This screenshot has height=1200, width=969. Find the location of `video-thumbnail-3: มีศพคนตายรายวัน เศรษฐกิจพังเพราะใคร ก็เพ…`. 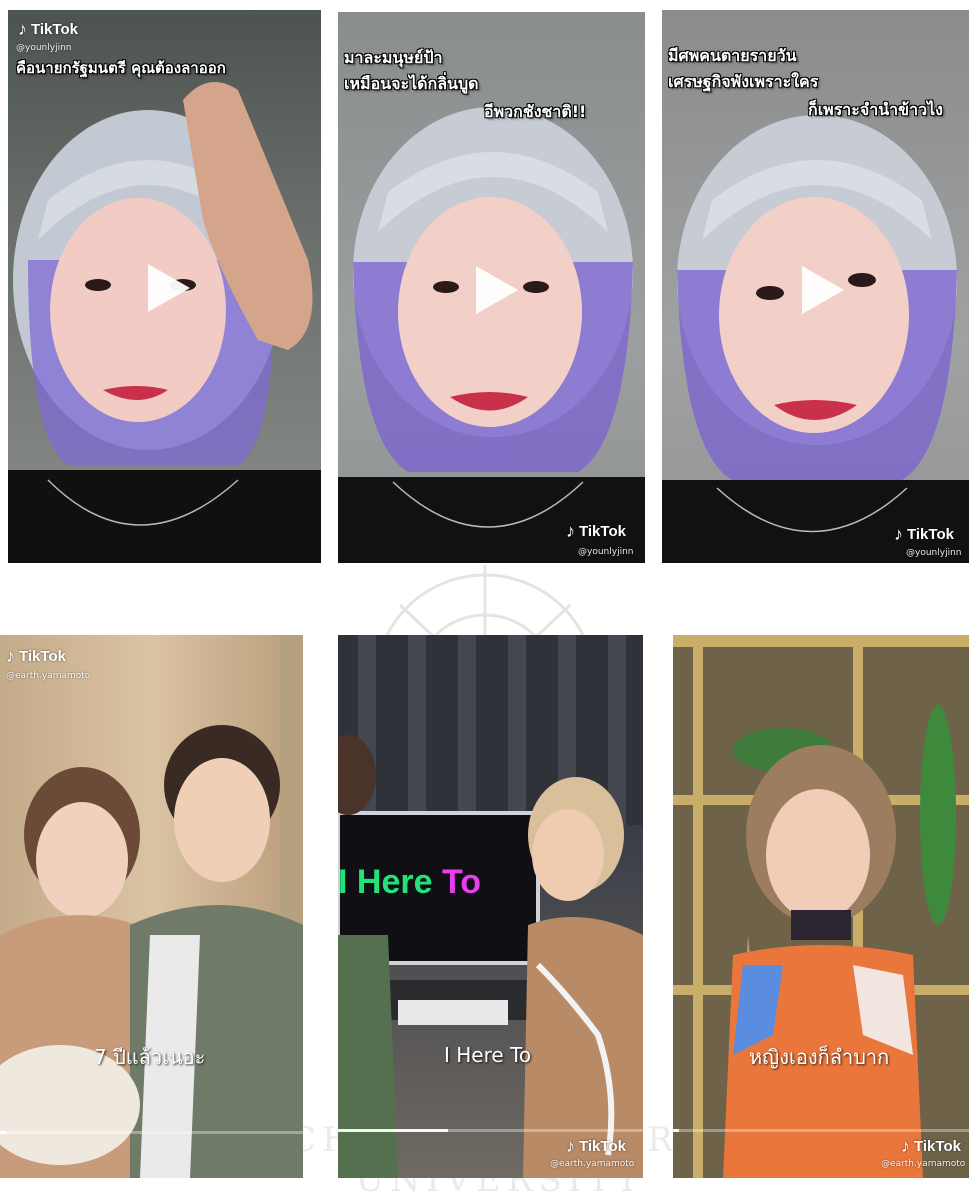

video-thumbnail-3: มีศพคนตายรายวัน เศรษฐกิจพังเพราะใคร ก็เพ… is located at coordinates (815, 286).